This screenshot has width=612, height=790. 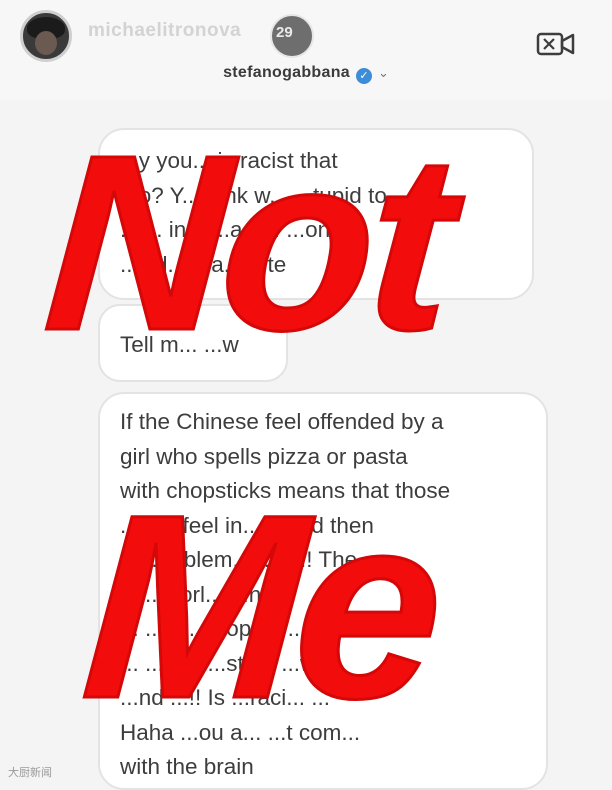 What do you see at coordinates (383, 72) in the screenshot?
I see `chevron-down-icon: ⌄` at bounding box center [383, 72].